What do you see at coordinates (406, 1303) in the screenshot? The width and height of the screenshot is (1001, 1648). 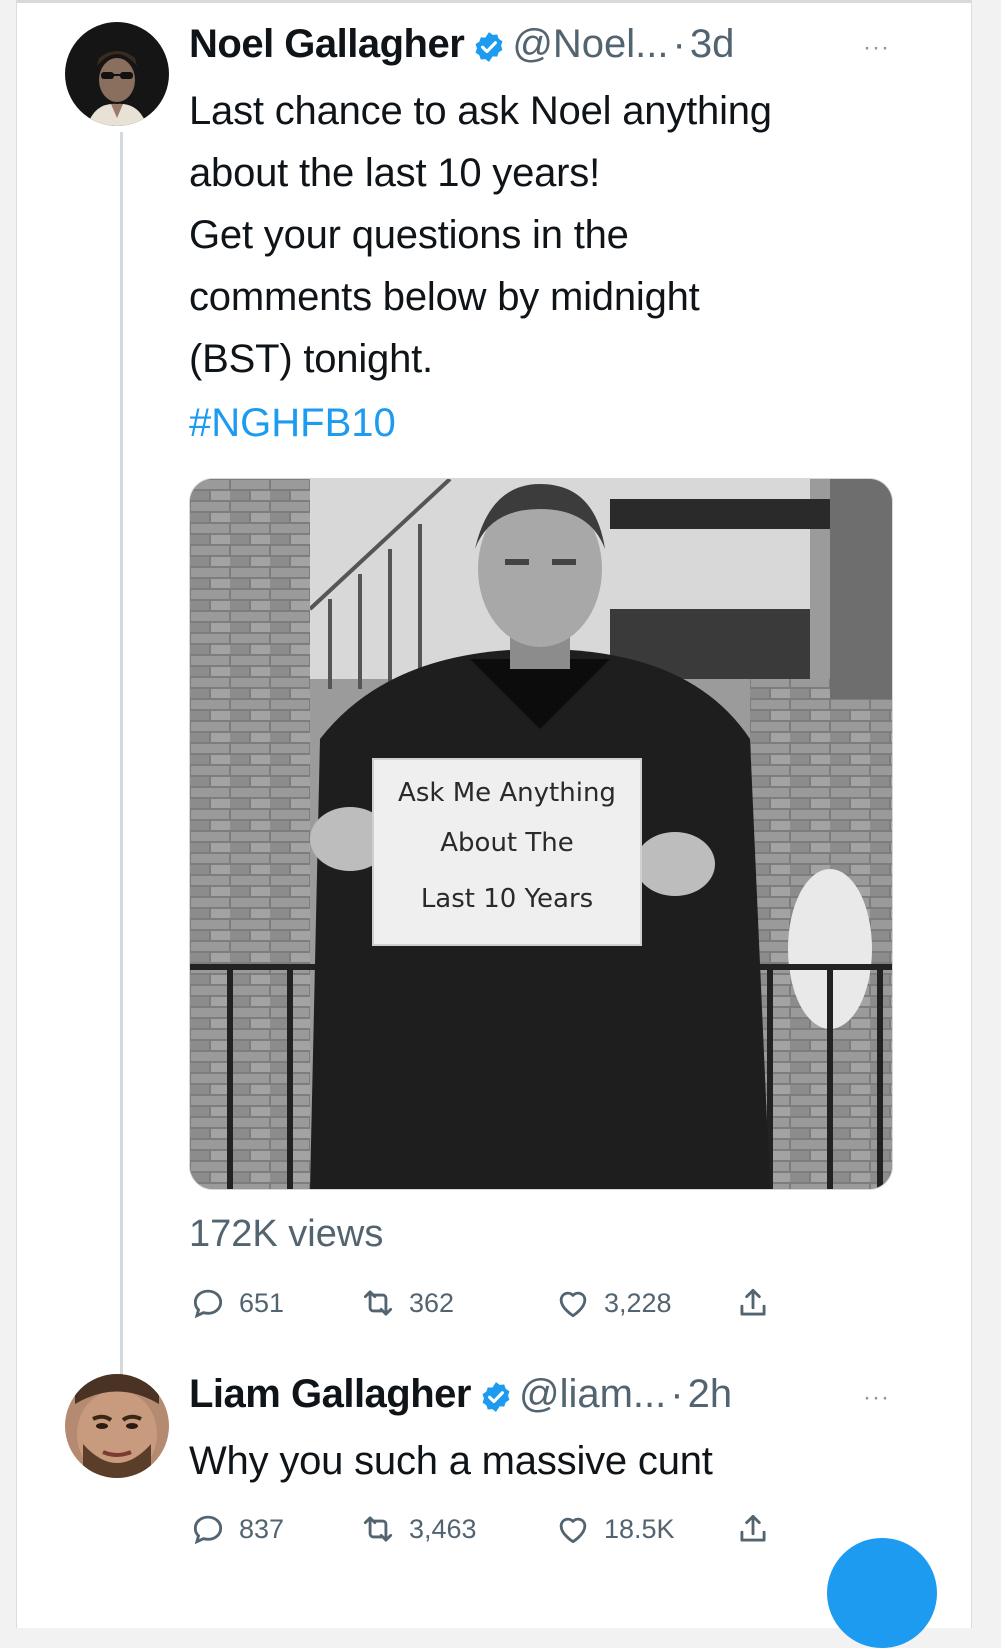 I see `retweet-button: 362` at bounding box center [406, 1303].